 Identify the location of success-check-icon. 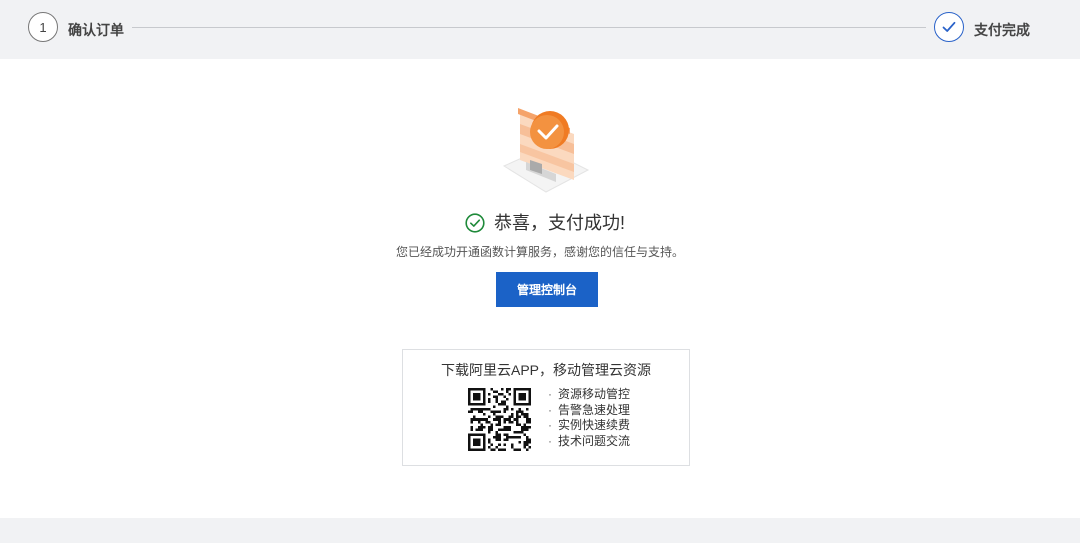
(475, 223).